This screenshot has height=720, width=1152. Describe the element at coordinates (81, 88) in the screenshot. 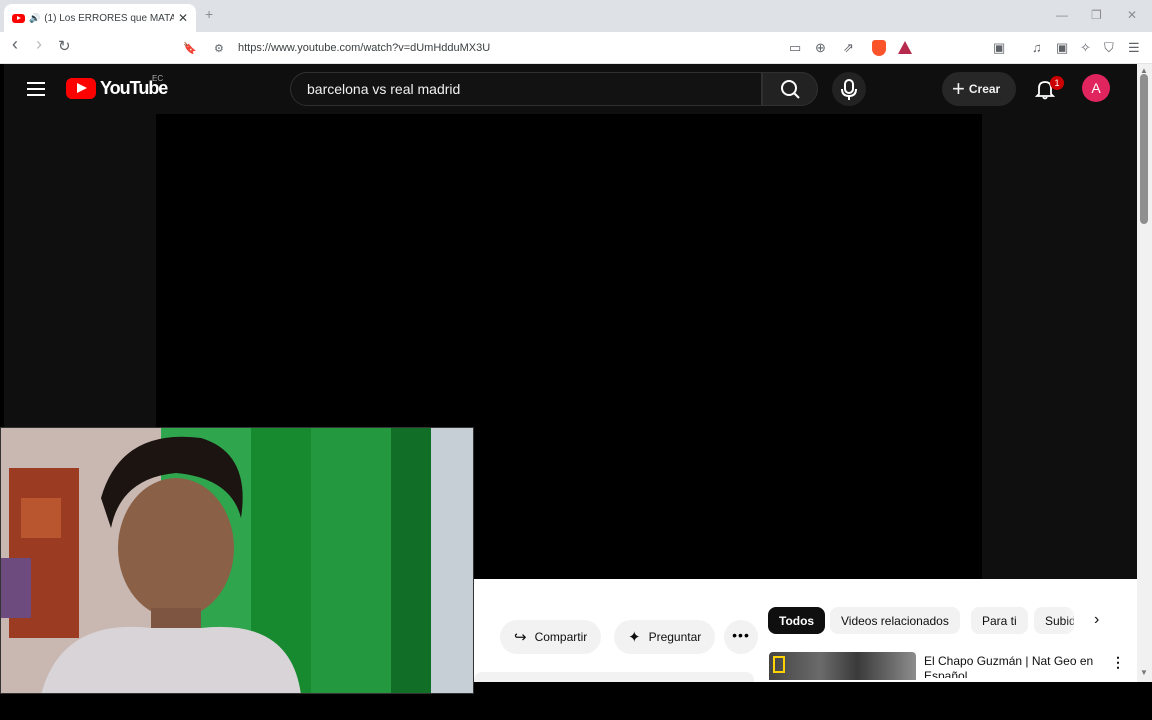

I see `youtube-play-icon` at that location.